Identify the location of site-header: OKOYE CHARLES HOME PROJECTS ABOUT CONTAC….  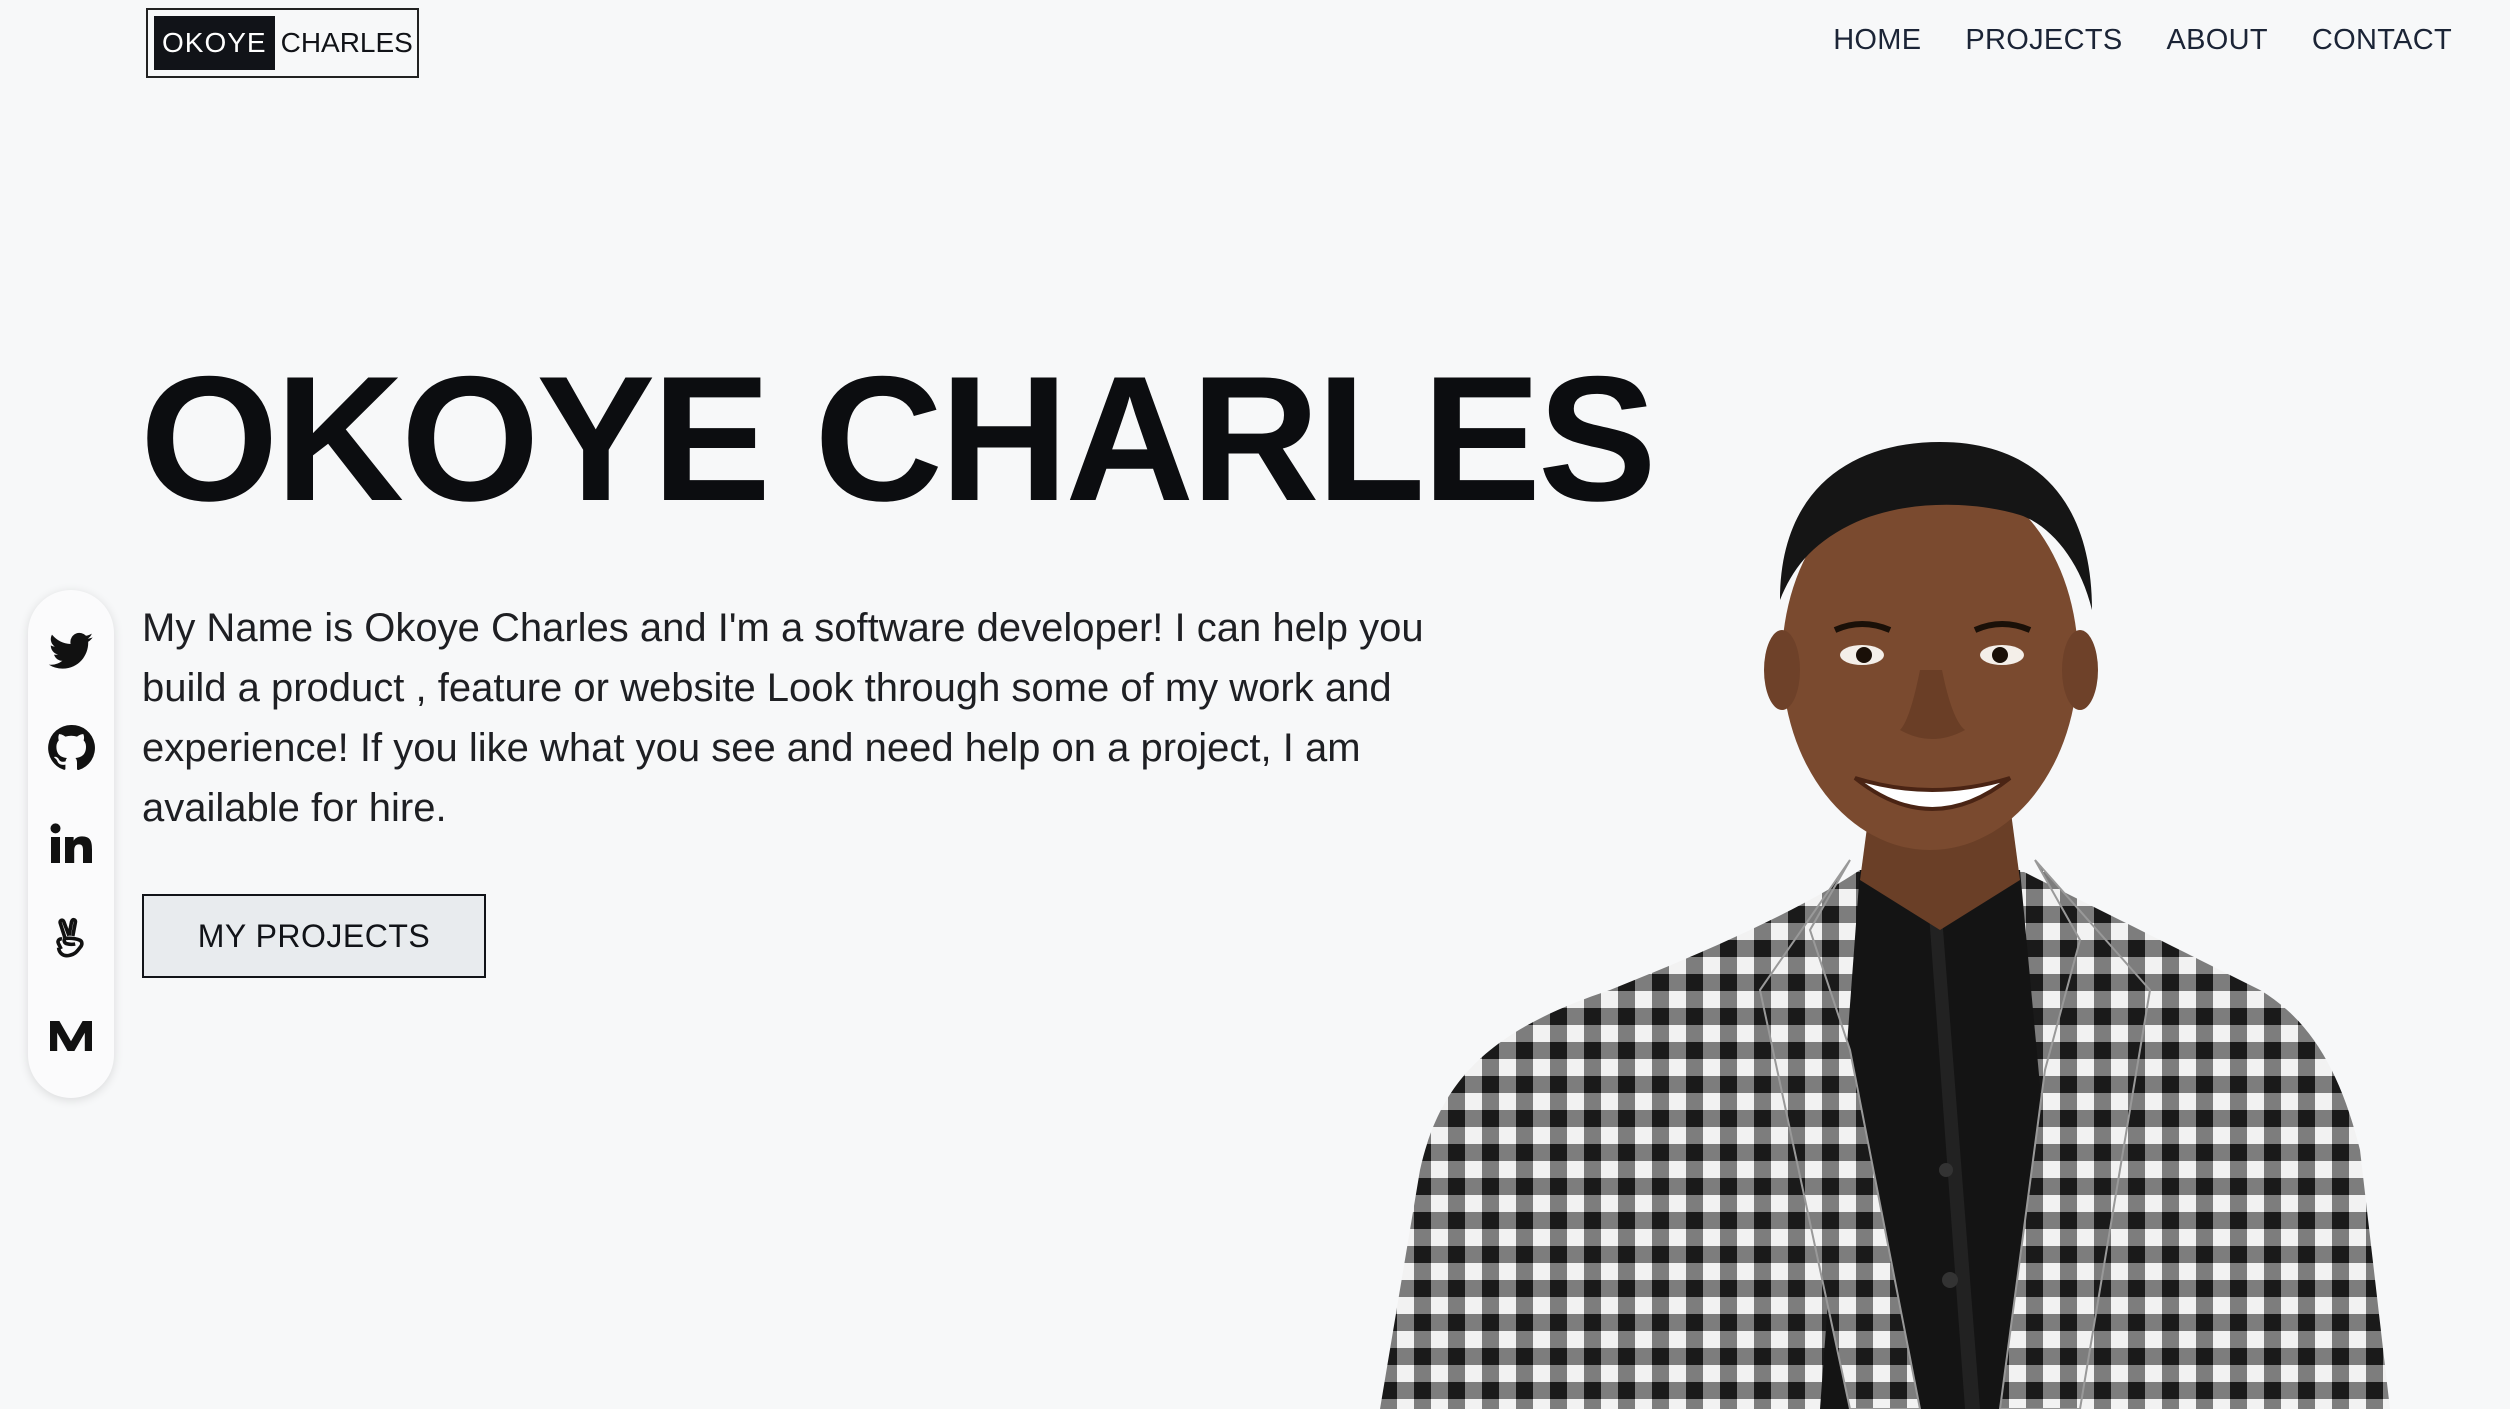
(1255, 44).